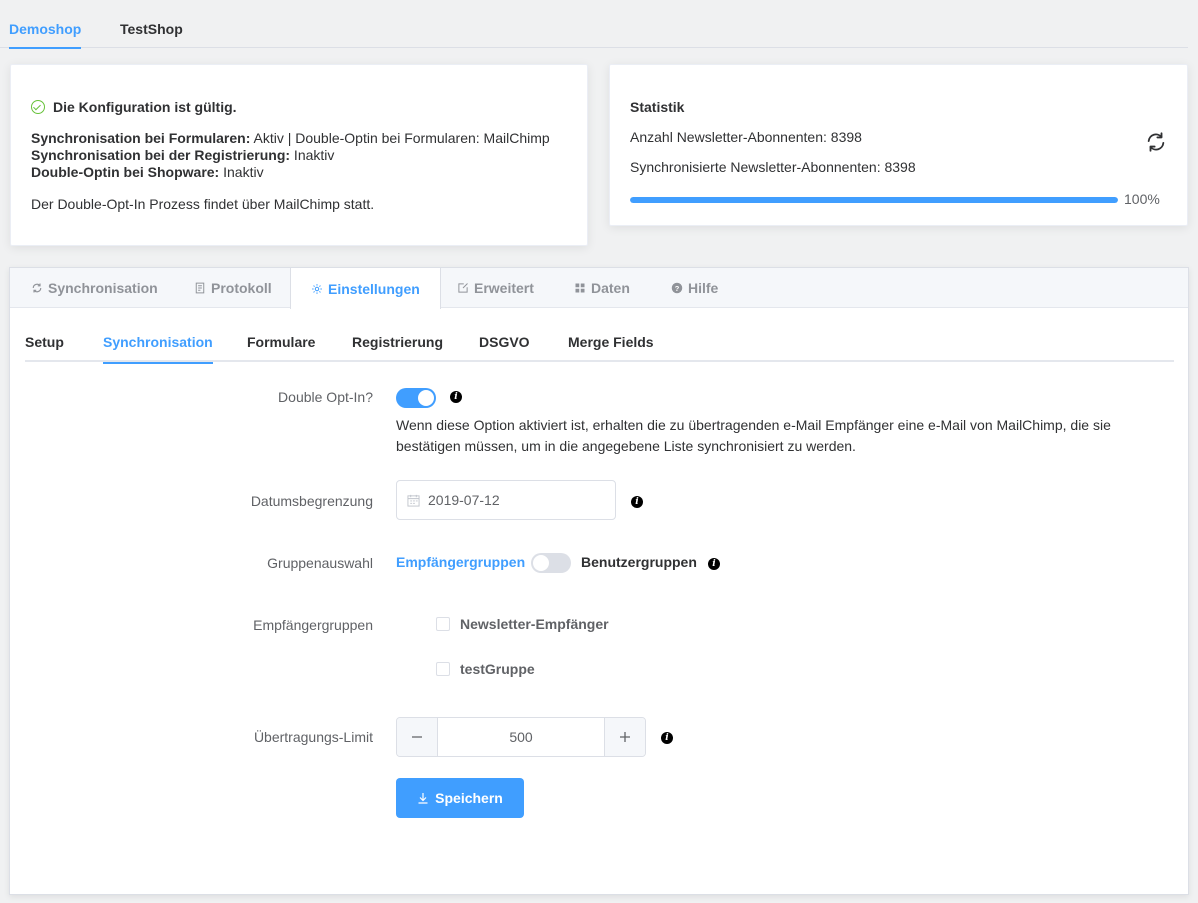  I want to click on recipient-groups-label: Empfängergruppen, so click(313, 625).